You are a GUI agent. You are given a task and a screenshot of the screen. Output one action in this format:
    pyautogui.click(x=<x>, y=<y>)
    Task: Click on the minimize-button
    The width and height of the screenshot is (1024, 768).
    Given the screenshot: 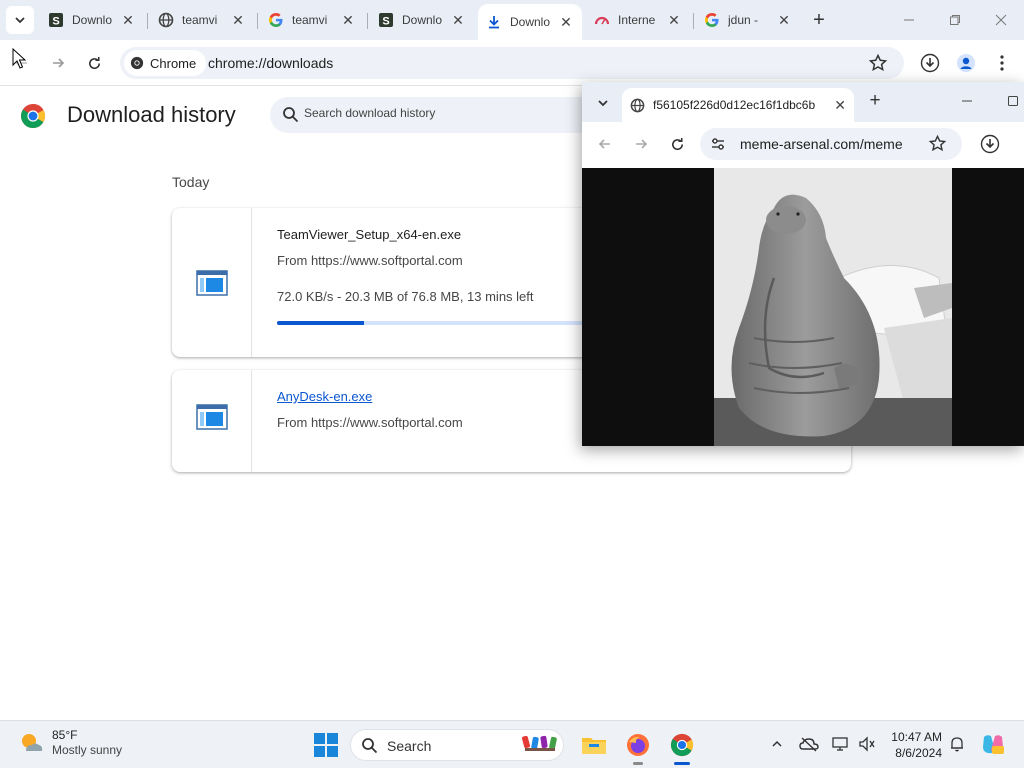 What is the action you would take?
    pyautogui.click(x=909, y=20)
    